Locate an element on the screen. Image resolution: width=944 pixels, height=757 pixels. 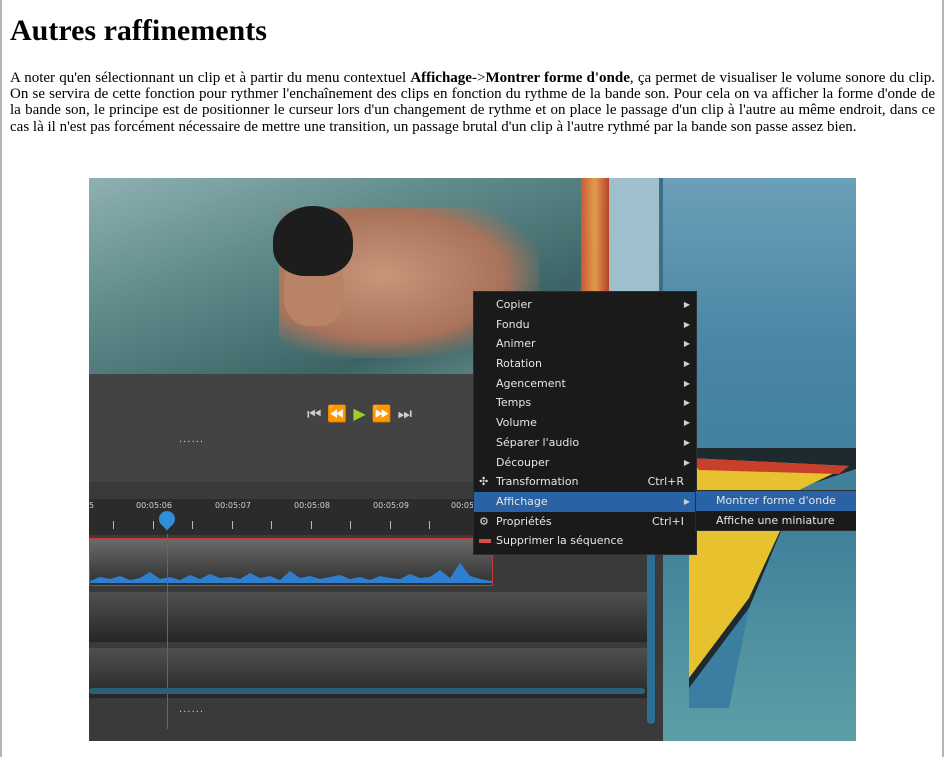
move-icon: ✣ is located at coordinates (484, 482).